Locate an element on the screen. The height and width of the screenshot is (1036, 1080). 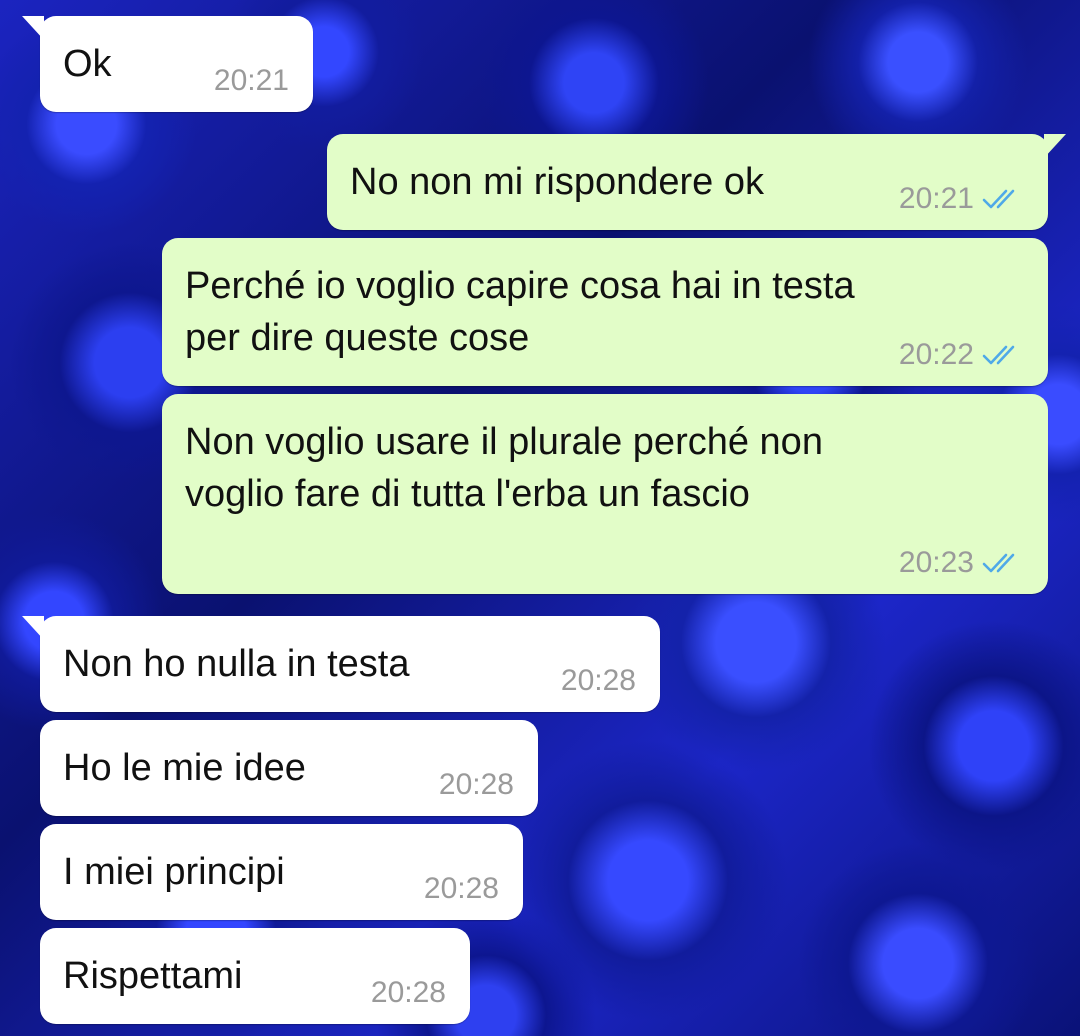
message-text: Non ho nulla in testa is located at coordinates (236, 664).